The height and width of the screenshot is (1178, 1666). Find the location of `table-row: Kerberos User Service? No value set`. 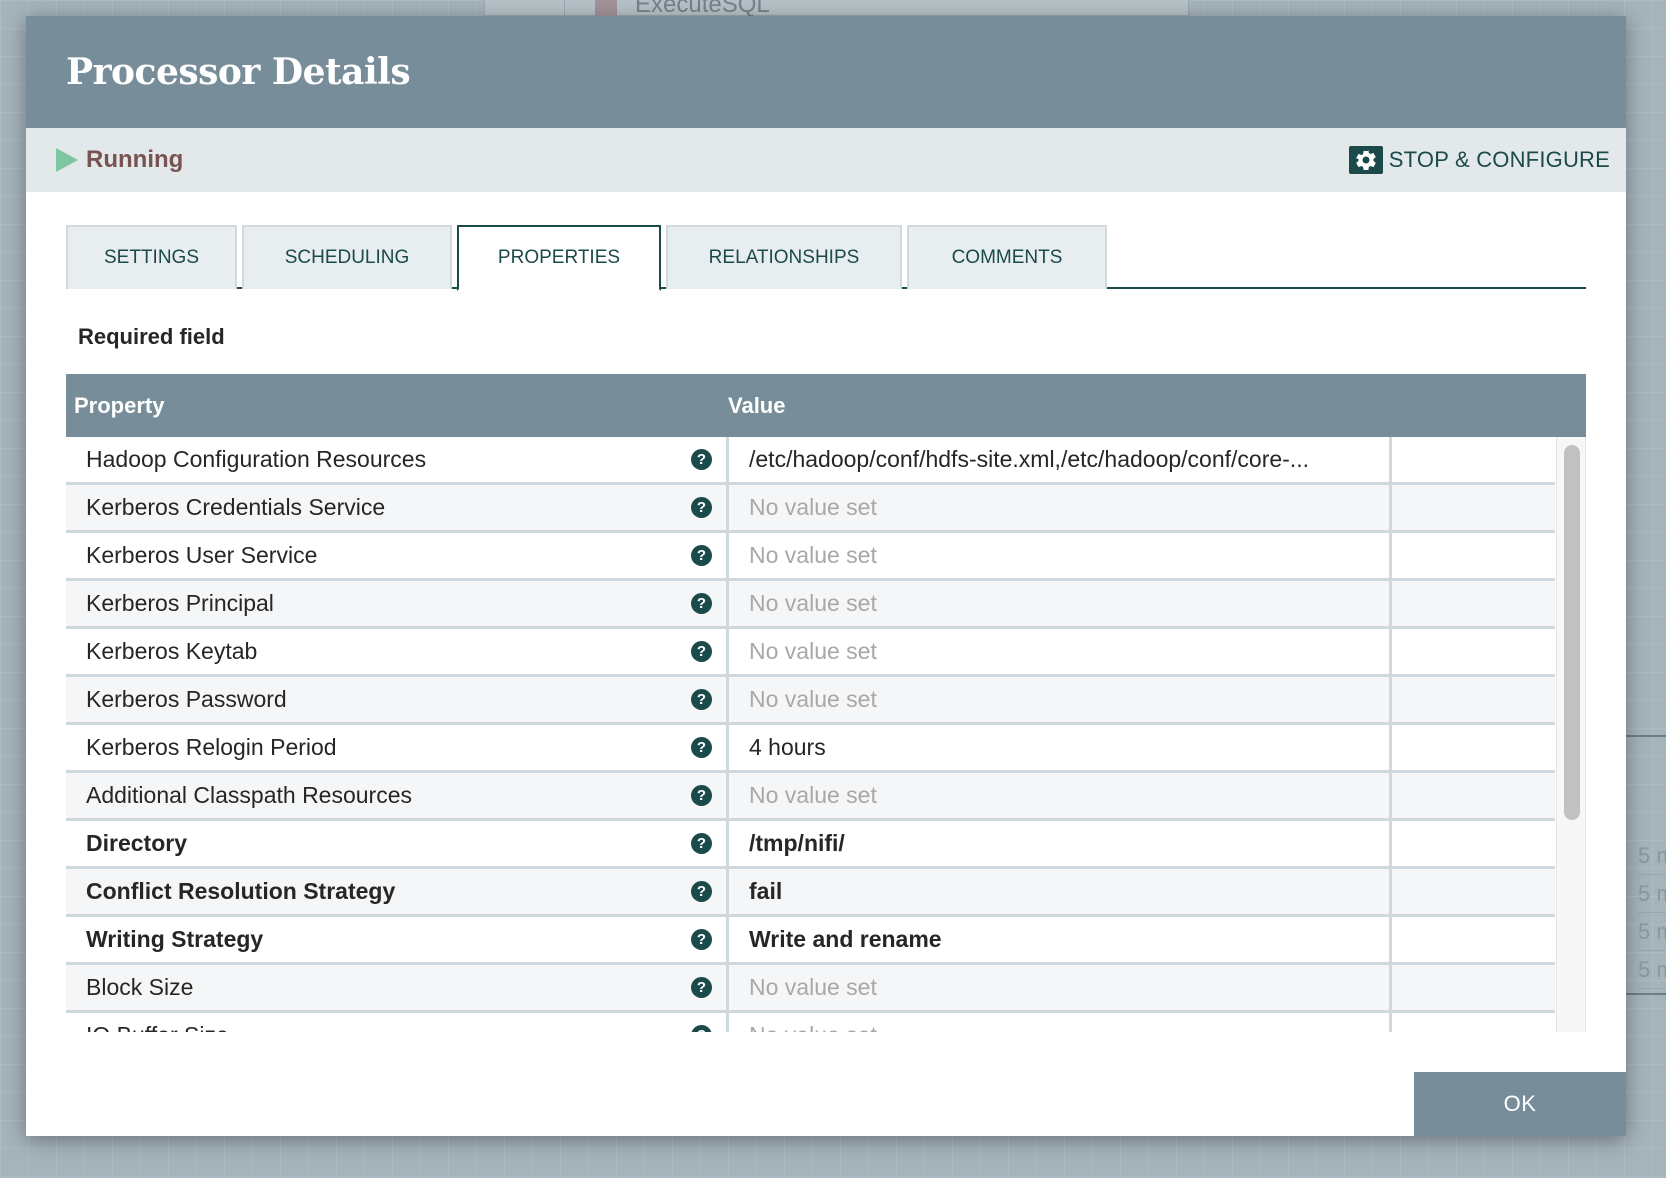

table-row: Kerberos User Service? No value set is located at coordinates (810, 557).